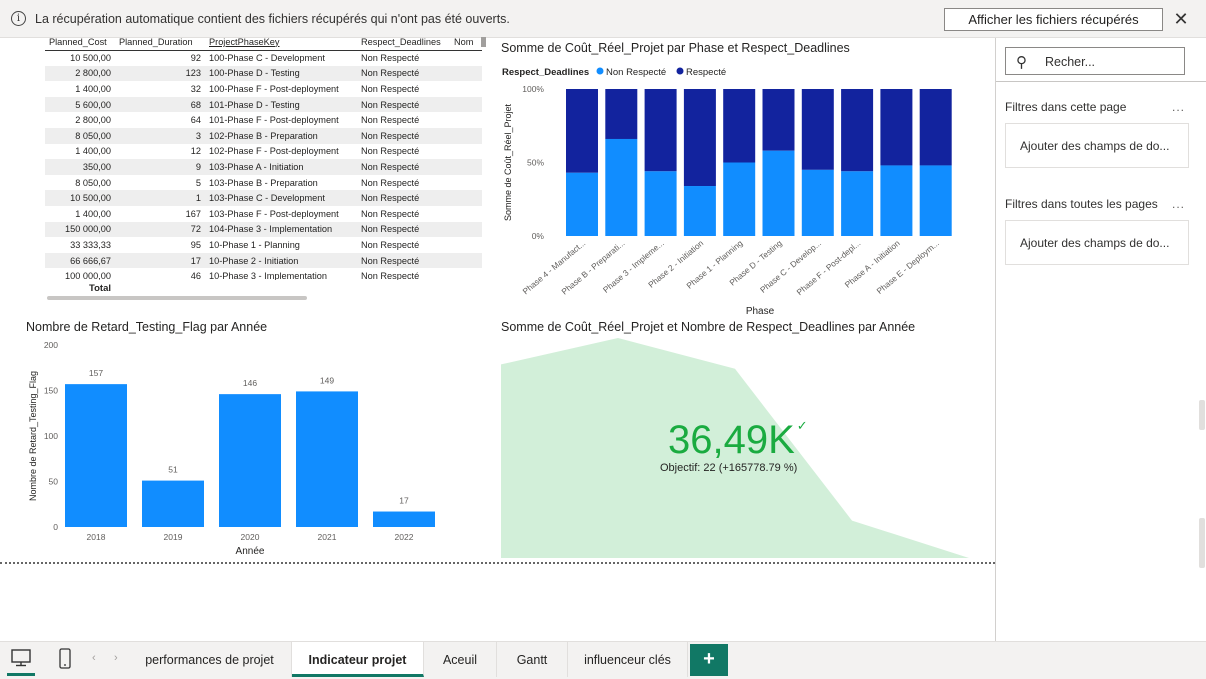 The height and width of the screenshot is (679, 1206). Describe the element at coordinates (65, 662) in the screenshot. I see `mobile-view-icon` at that location.